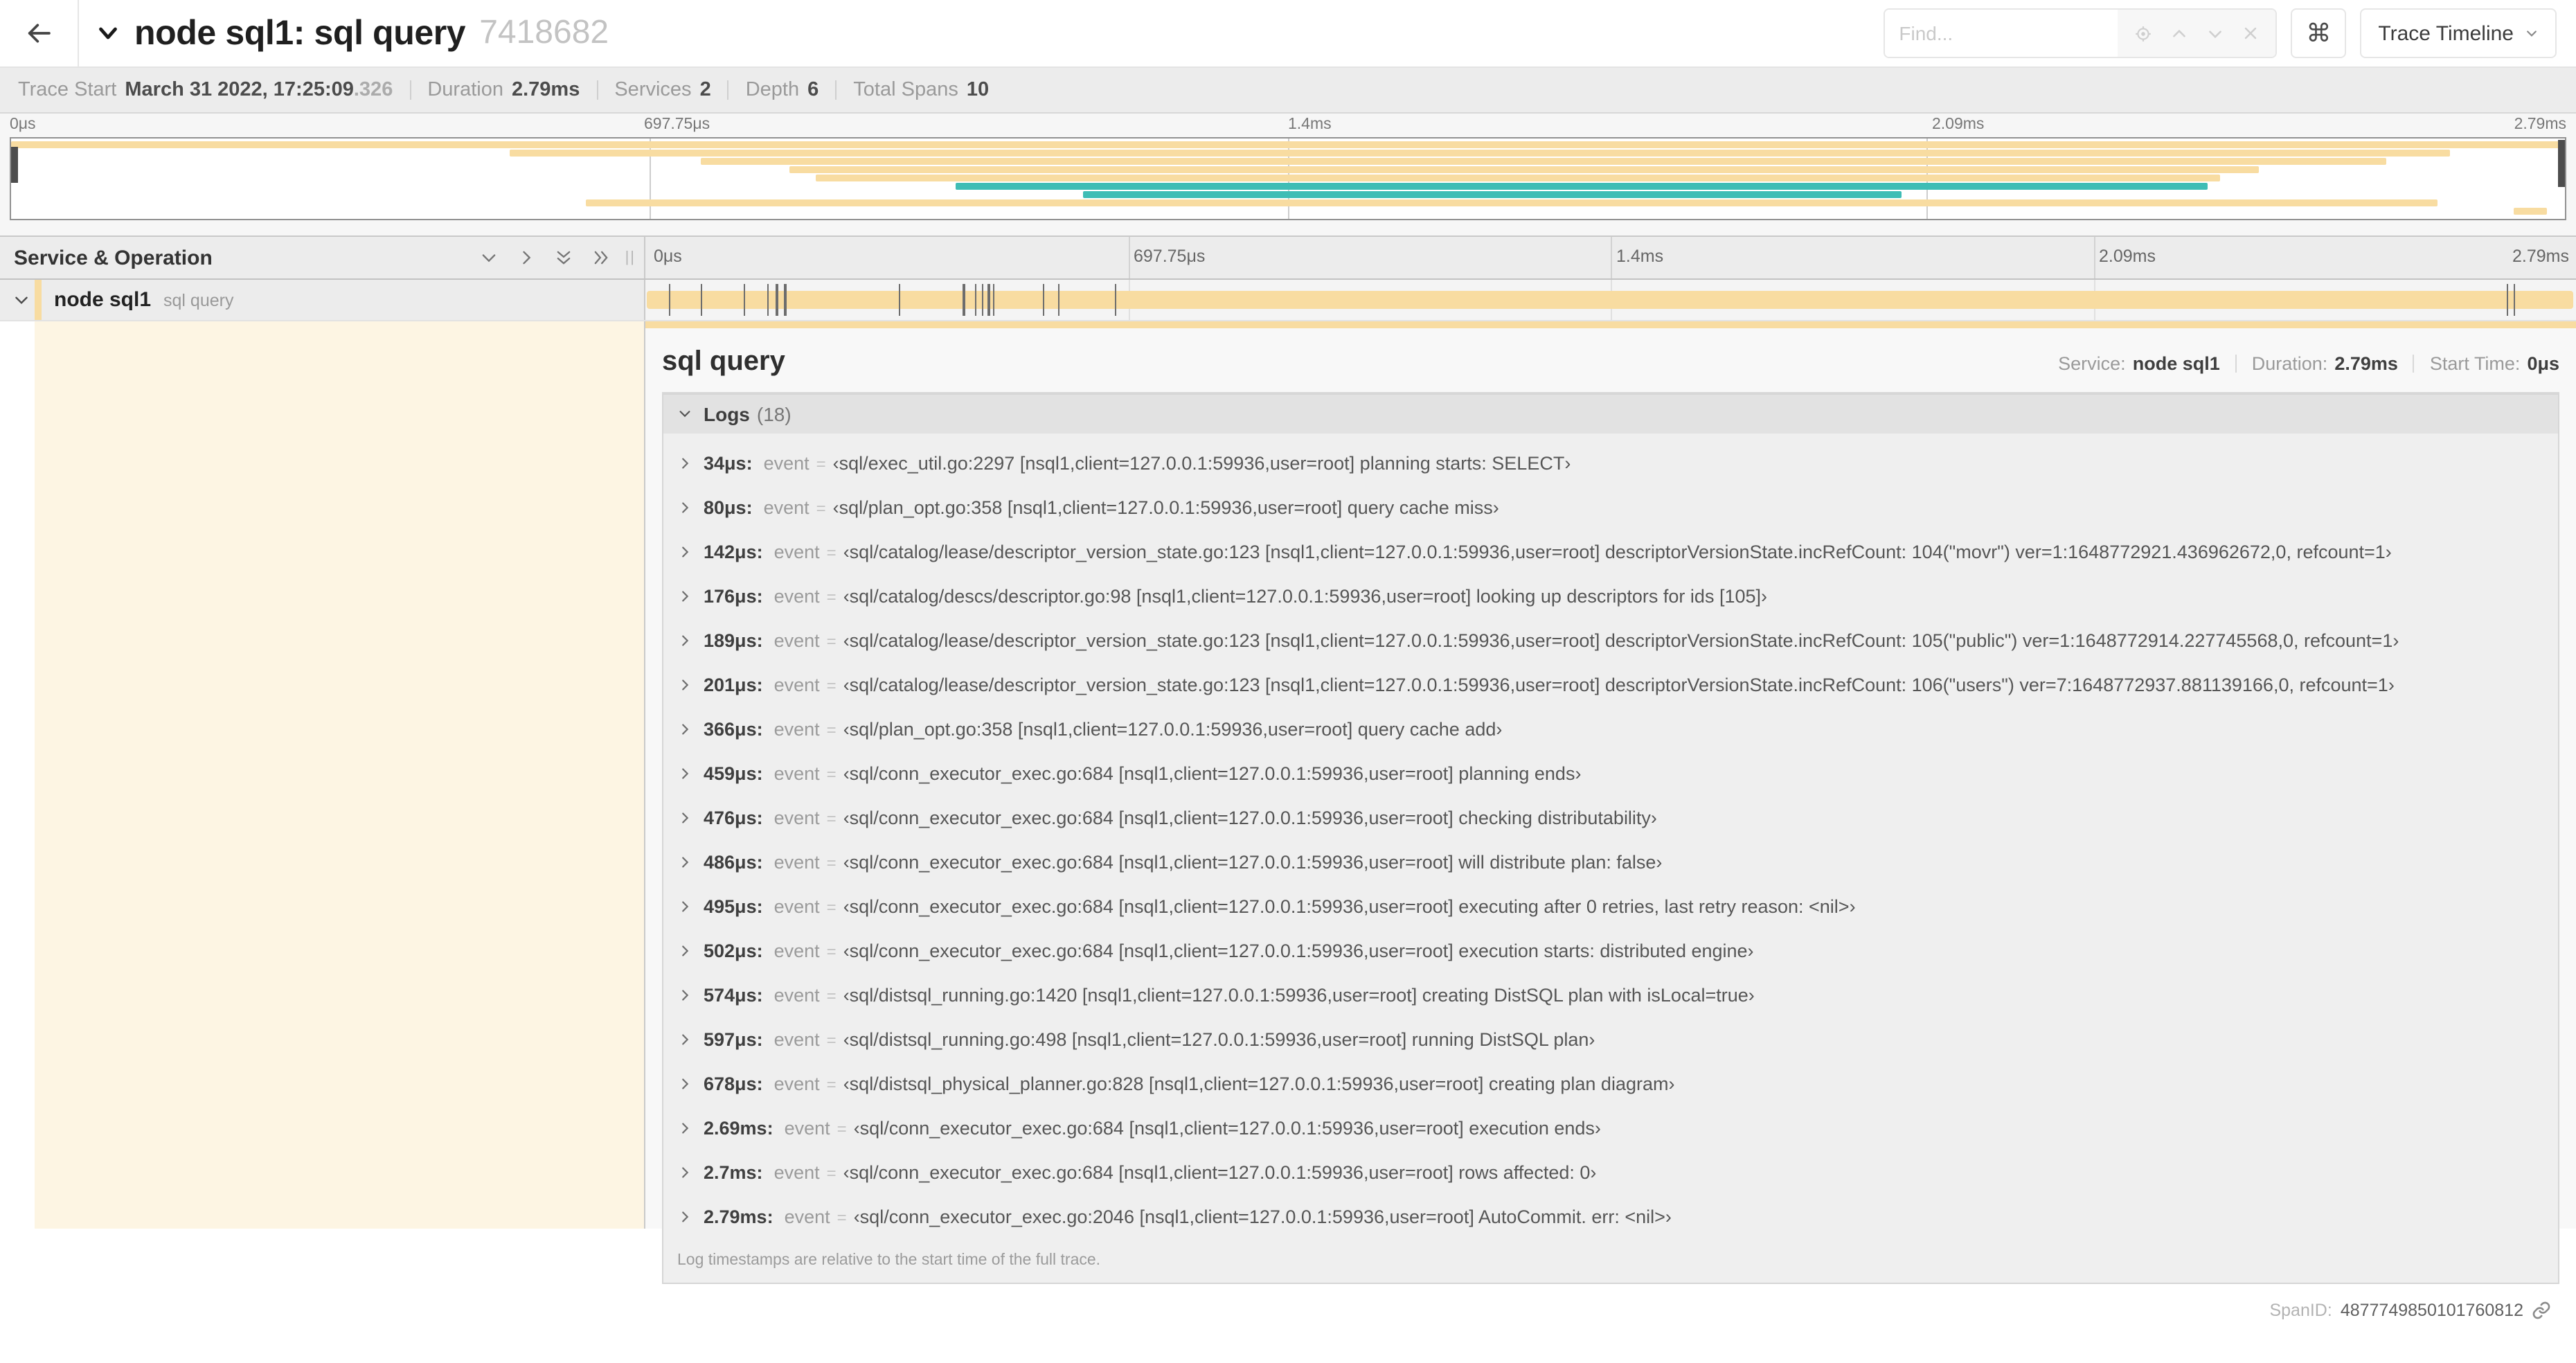 The width and height of the screenshot is (2576, 1363). What do you see at coordinates (729, 508) in the screenshot?
I see `log-timestamp: 80μs:` at bounding box center [729, 508].